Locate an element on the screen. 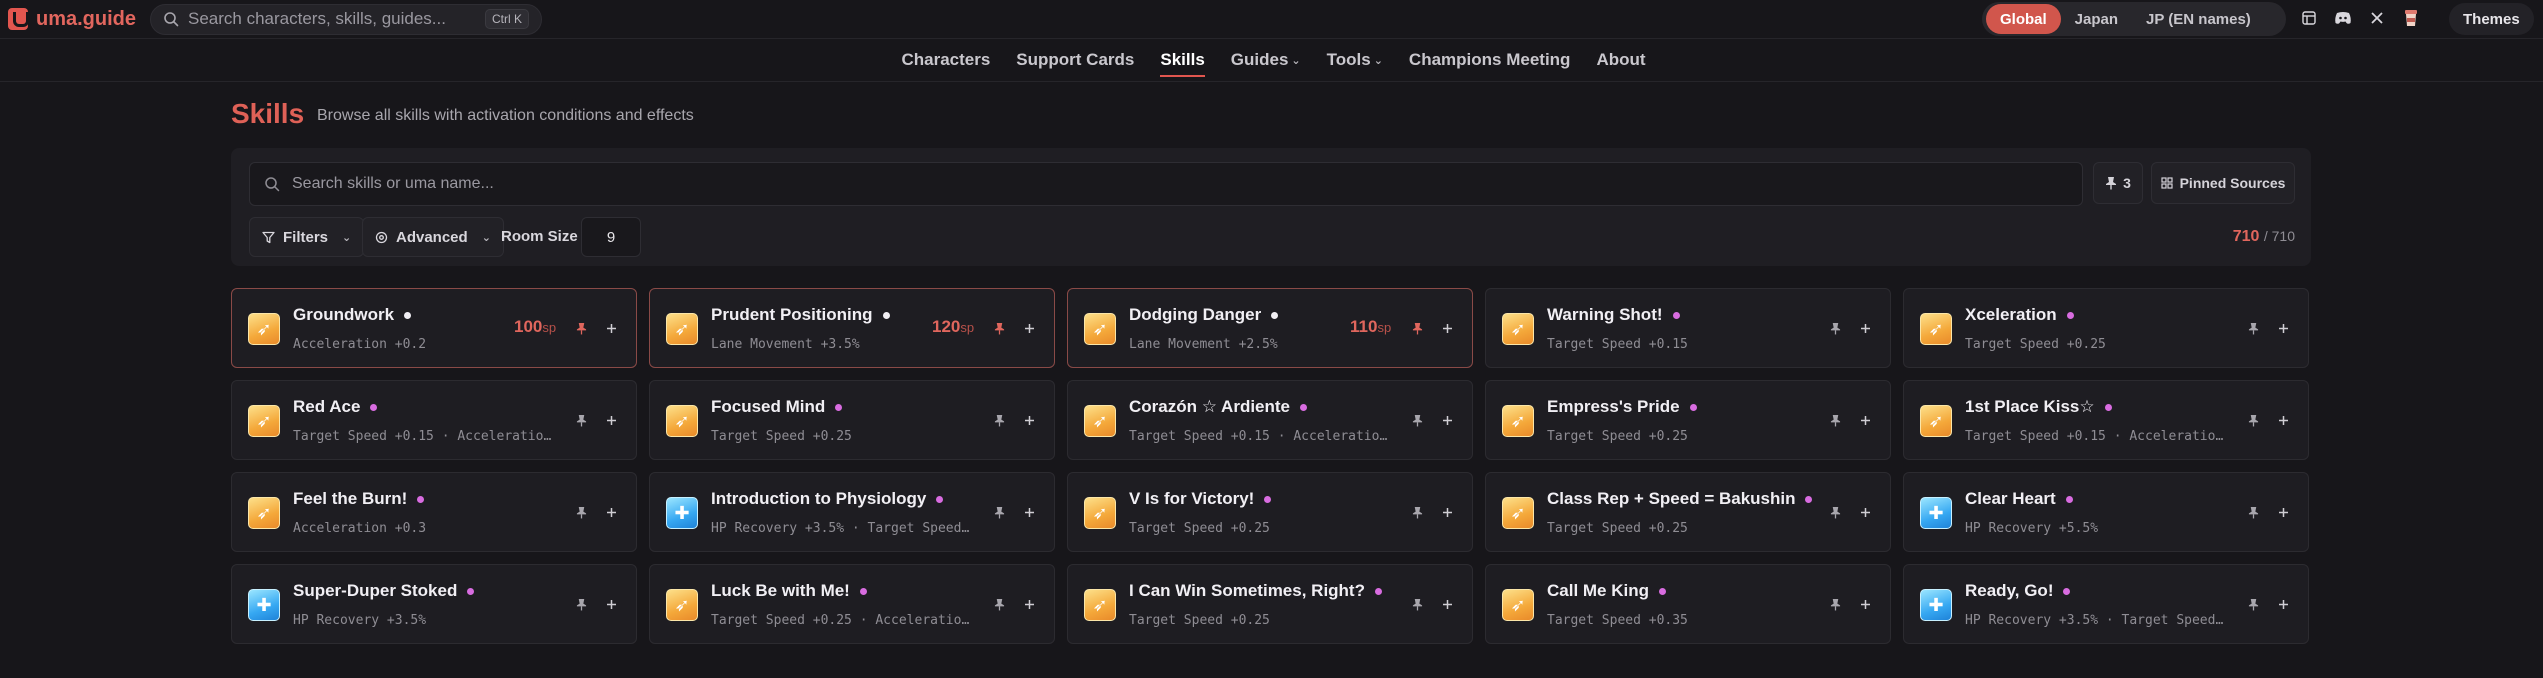  skill-card: ➶ Focused Mind Target Speed +0.25 is located at coordinates (852, 420).